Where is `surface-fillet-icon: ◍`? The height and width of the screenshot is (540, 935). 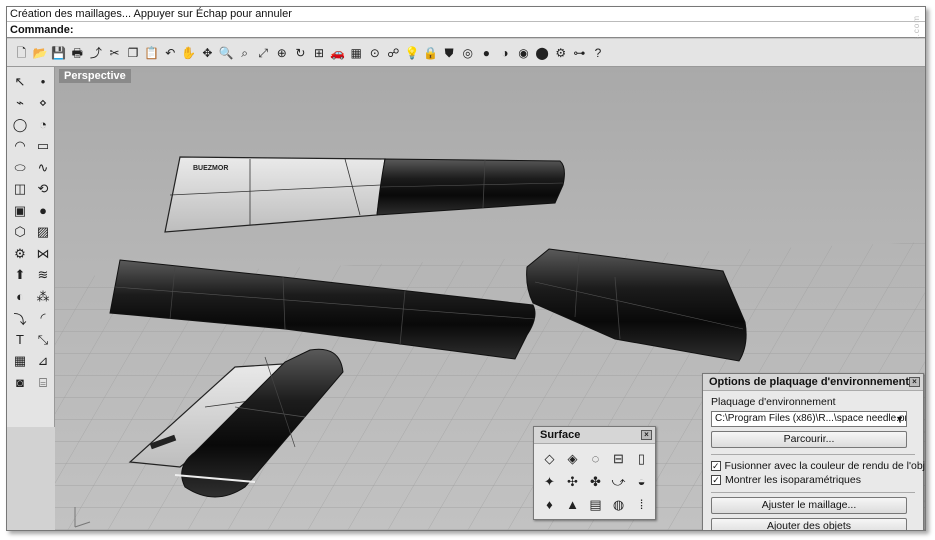
surface-fillet-icon: ◍ is located at coordinates (618, 504).